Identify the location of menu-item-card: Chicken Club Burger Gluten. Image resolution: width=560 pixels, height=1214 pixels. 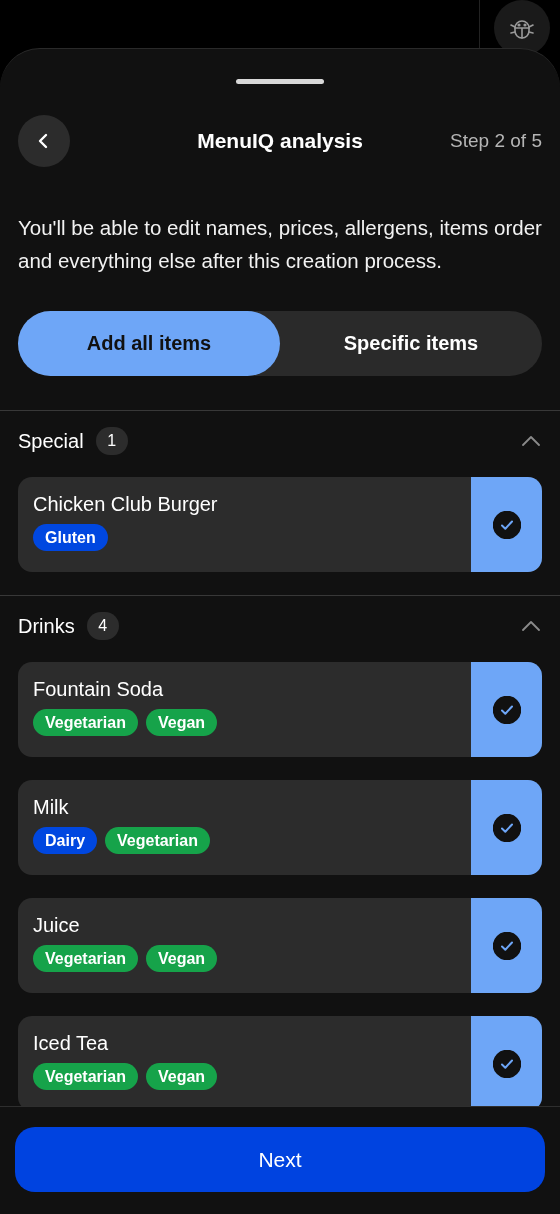
(280, 524).